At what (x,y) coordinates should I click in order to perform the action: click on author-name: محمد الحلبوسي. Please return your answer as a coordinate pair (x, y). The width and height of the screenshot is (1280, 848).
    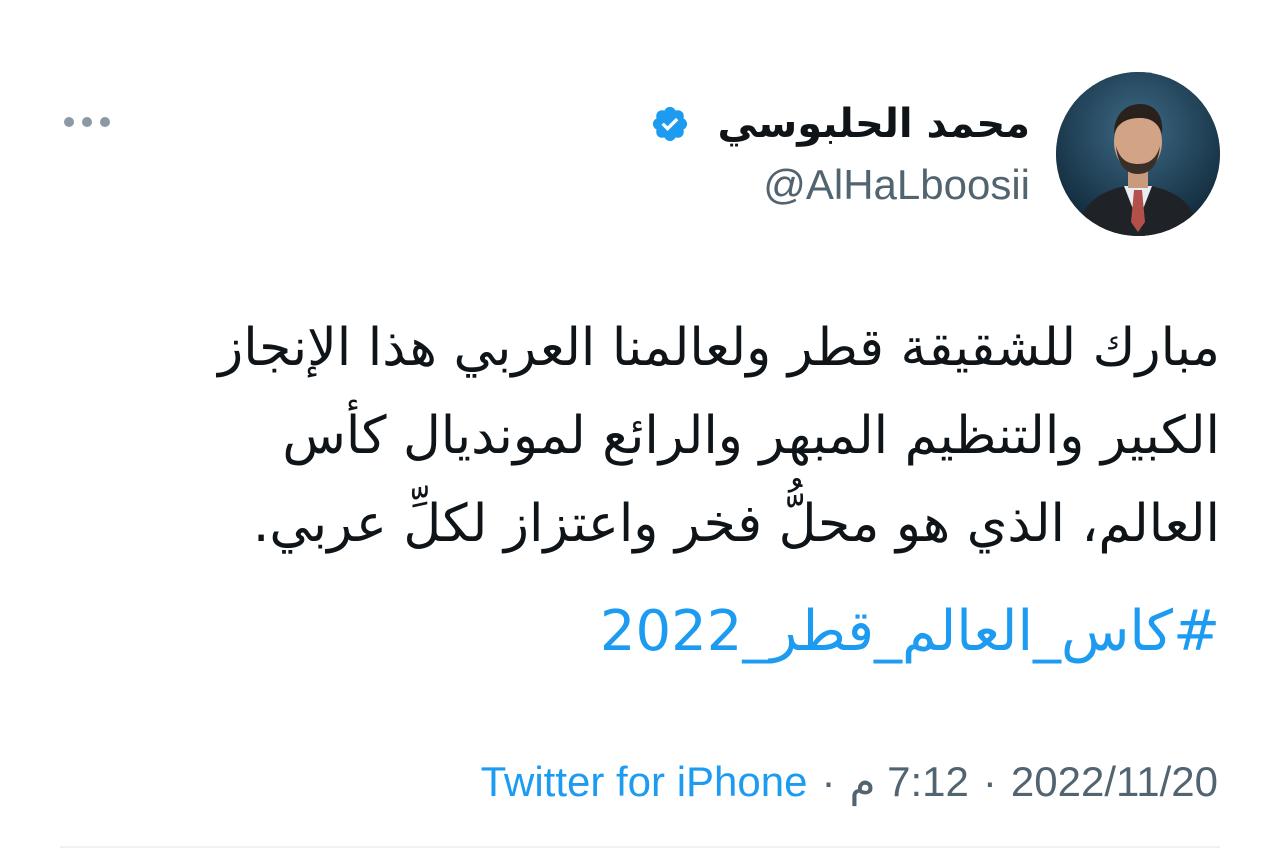
    Looking at the image, I should click on (873, 124).